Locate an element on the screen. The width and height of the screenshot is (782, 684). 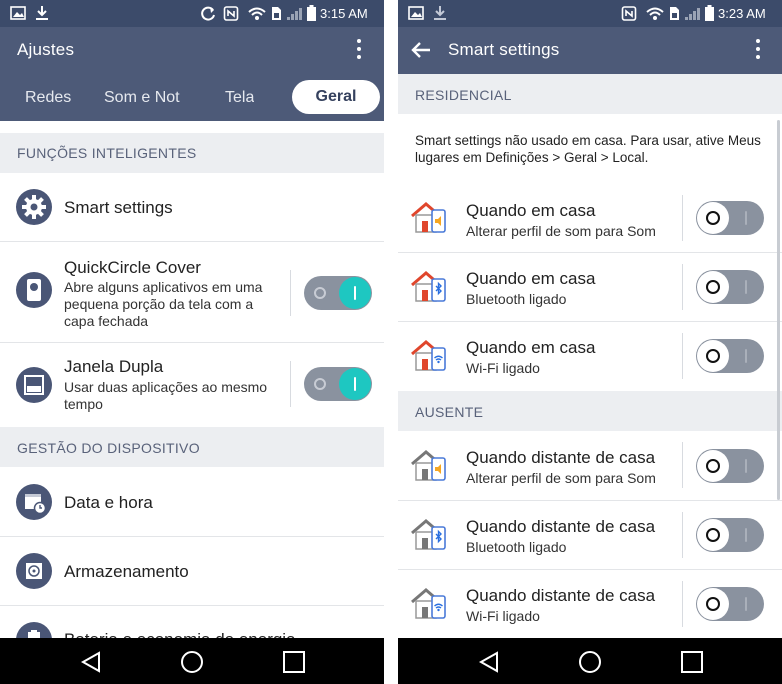
section-header-residencial: RESIDENCIAL is located at coordinates (590, 94).